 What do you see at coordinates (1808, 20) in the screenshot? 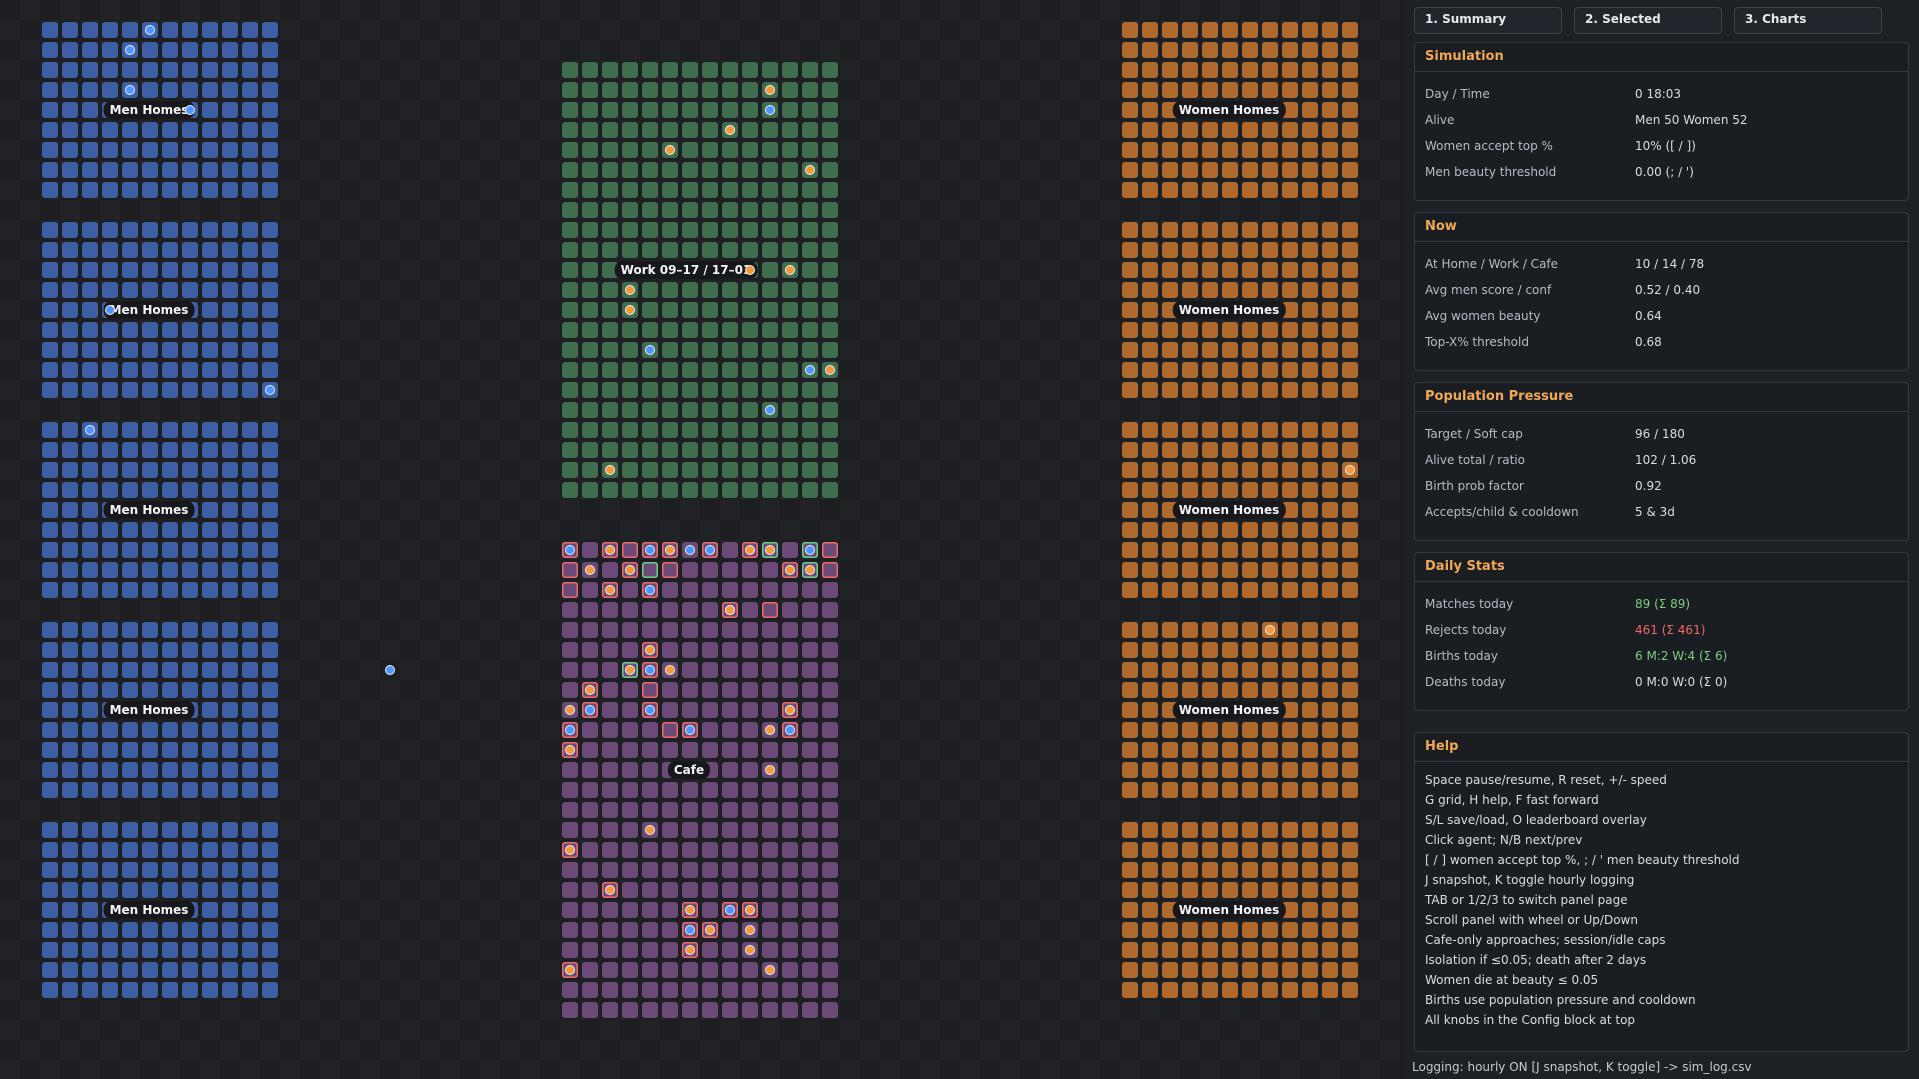
I see `tab-charts: 3. Charts` at bounding box center [1808, 20].